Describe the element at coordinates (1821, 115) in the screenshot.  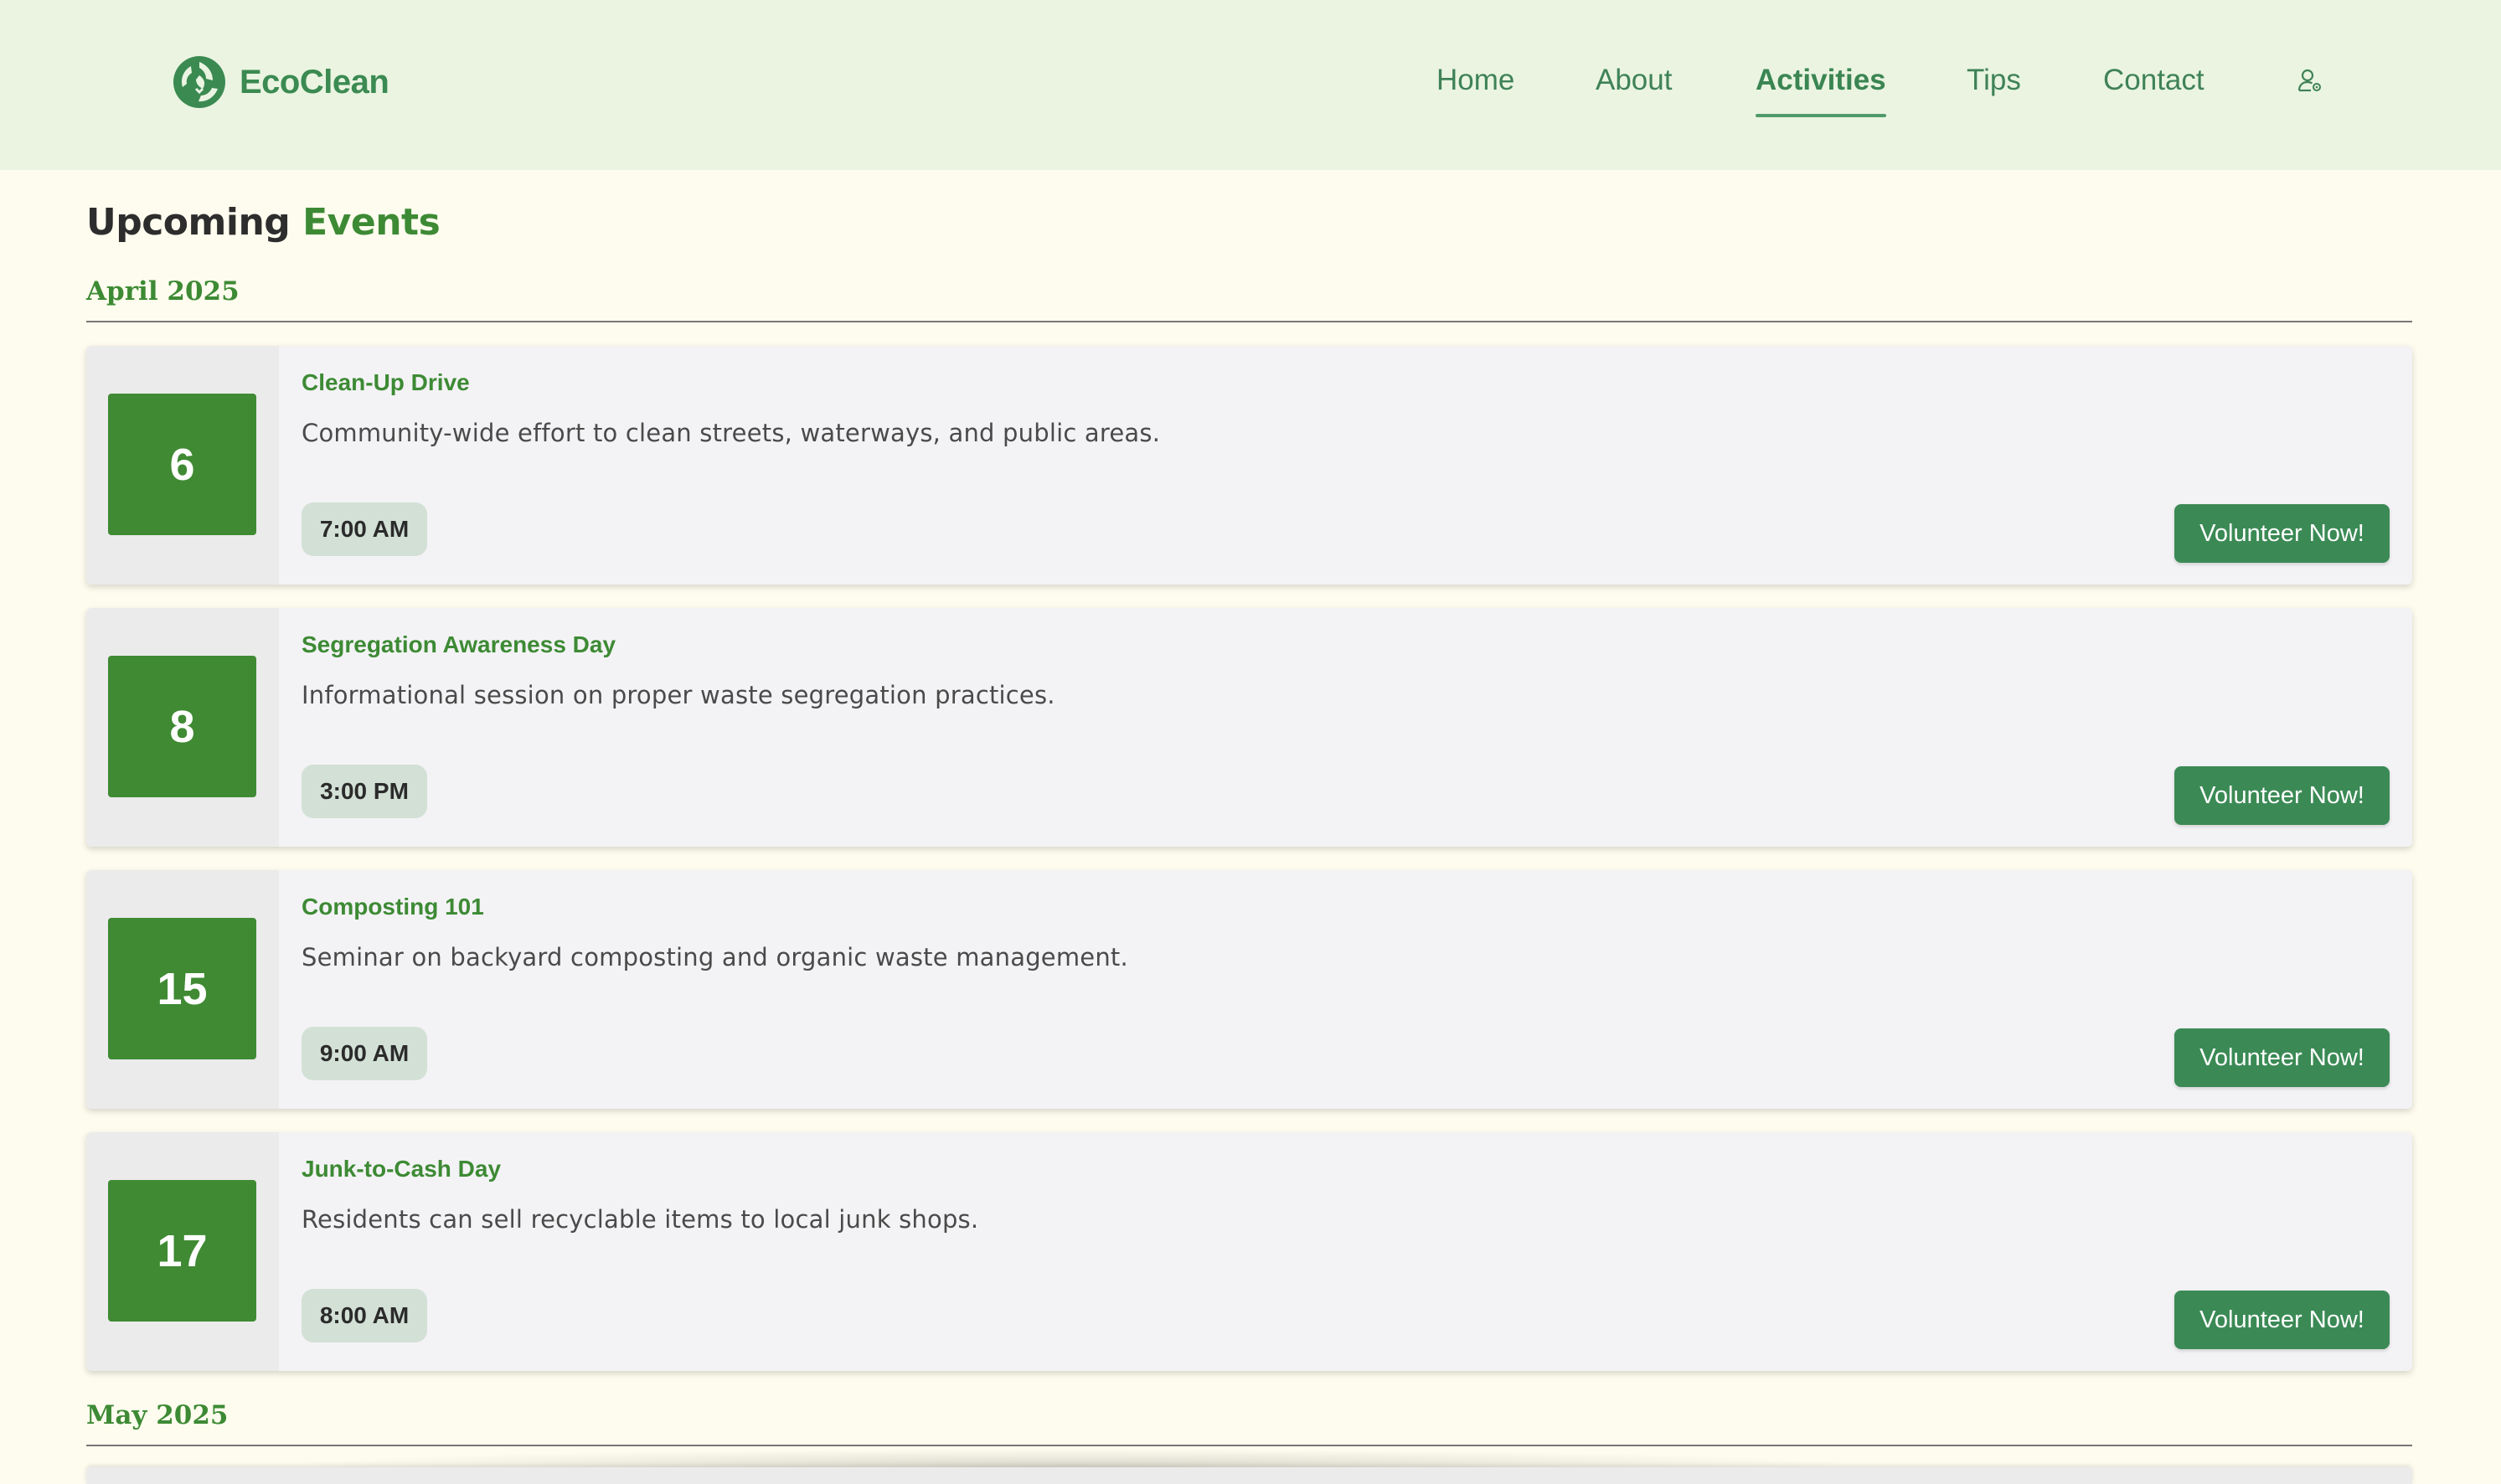
I see `active-nav-underline` at that location.